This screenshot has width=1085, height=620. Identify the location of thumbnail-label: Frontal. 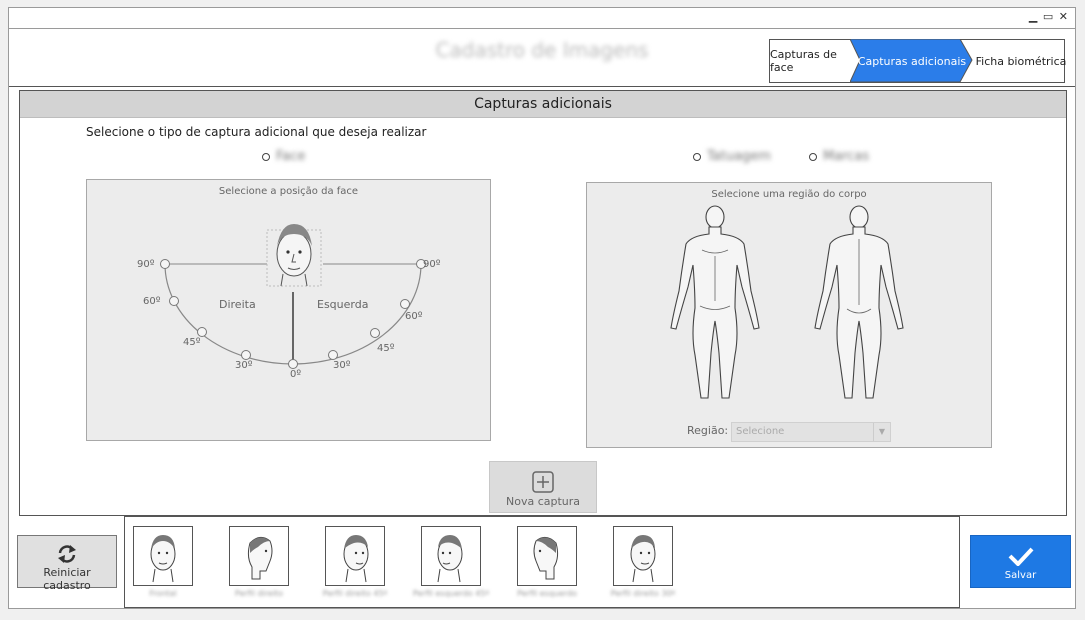
(163, 593).